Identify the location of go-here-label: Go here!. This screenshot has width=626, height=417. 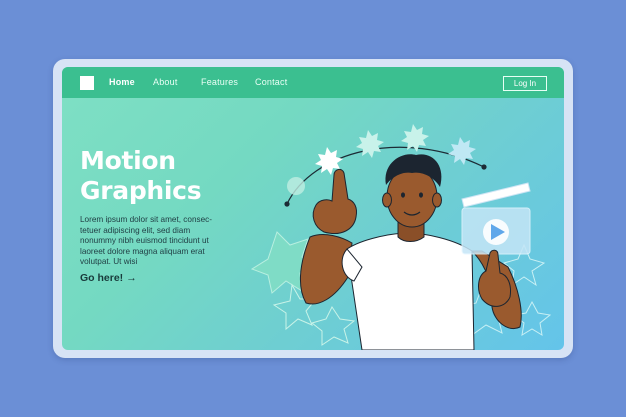
(102, 278).